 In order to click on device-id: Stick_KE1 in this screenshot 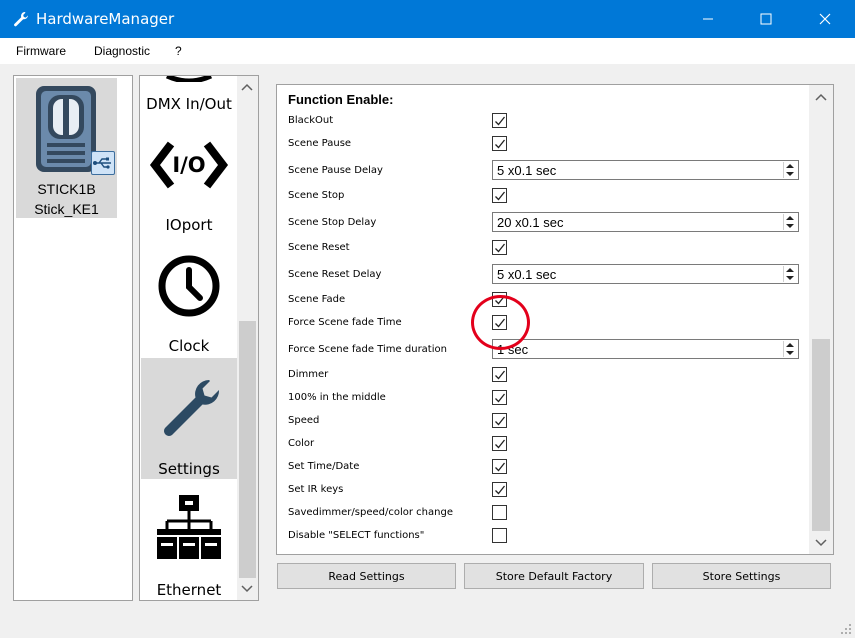, I will do `click(66, 209)`.